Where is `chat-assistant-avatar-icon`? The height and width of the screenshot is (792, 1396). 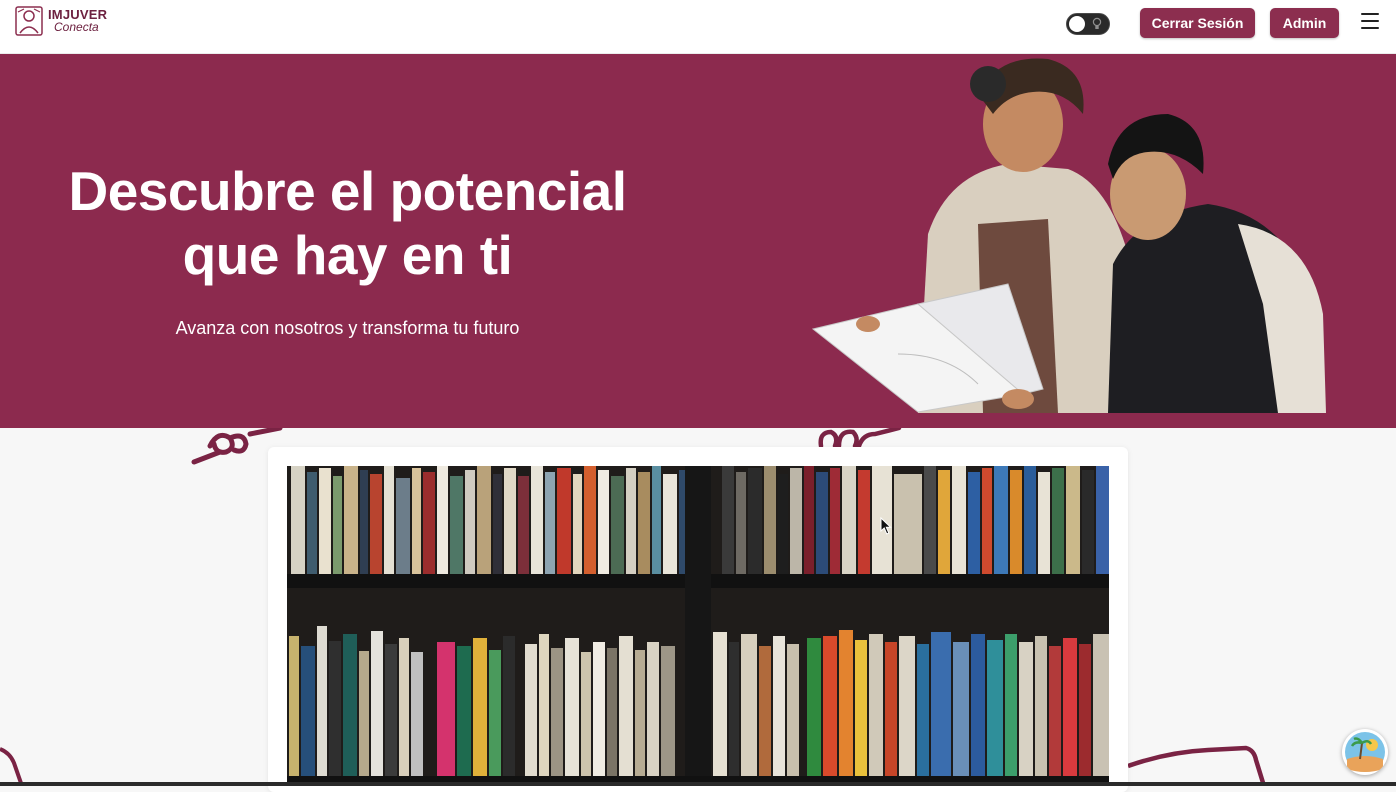 chat-assistant-avatar-icon is located at coordinates (1365, 752).